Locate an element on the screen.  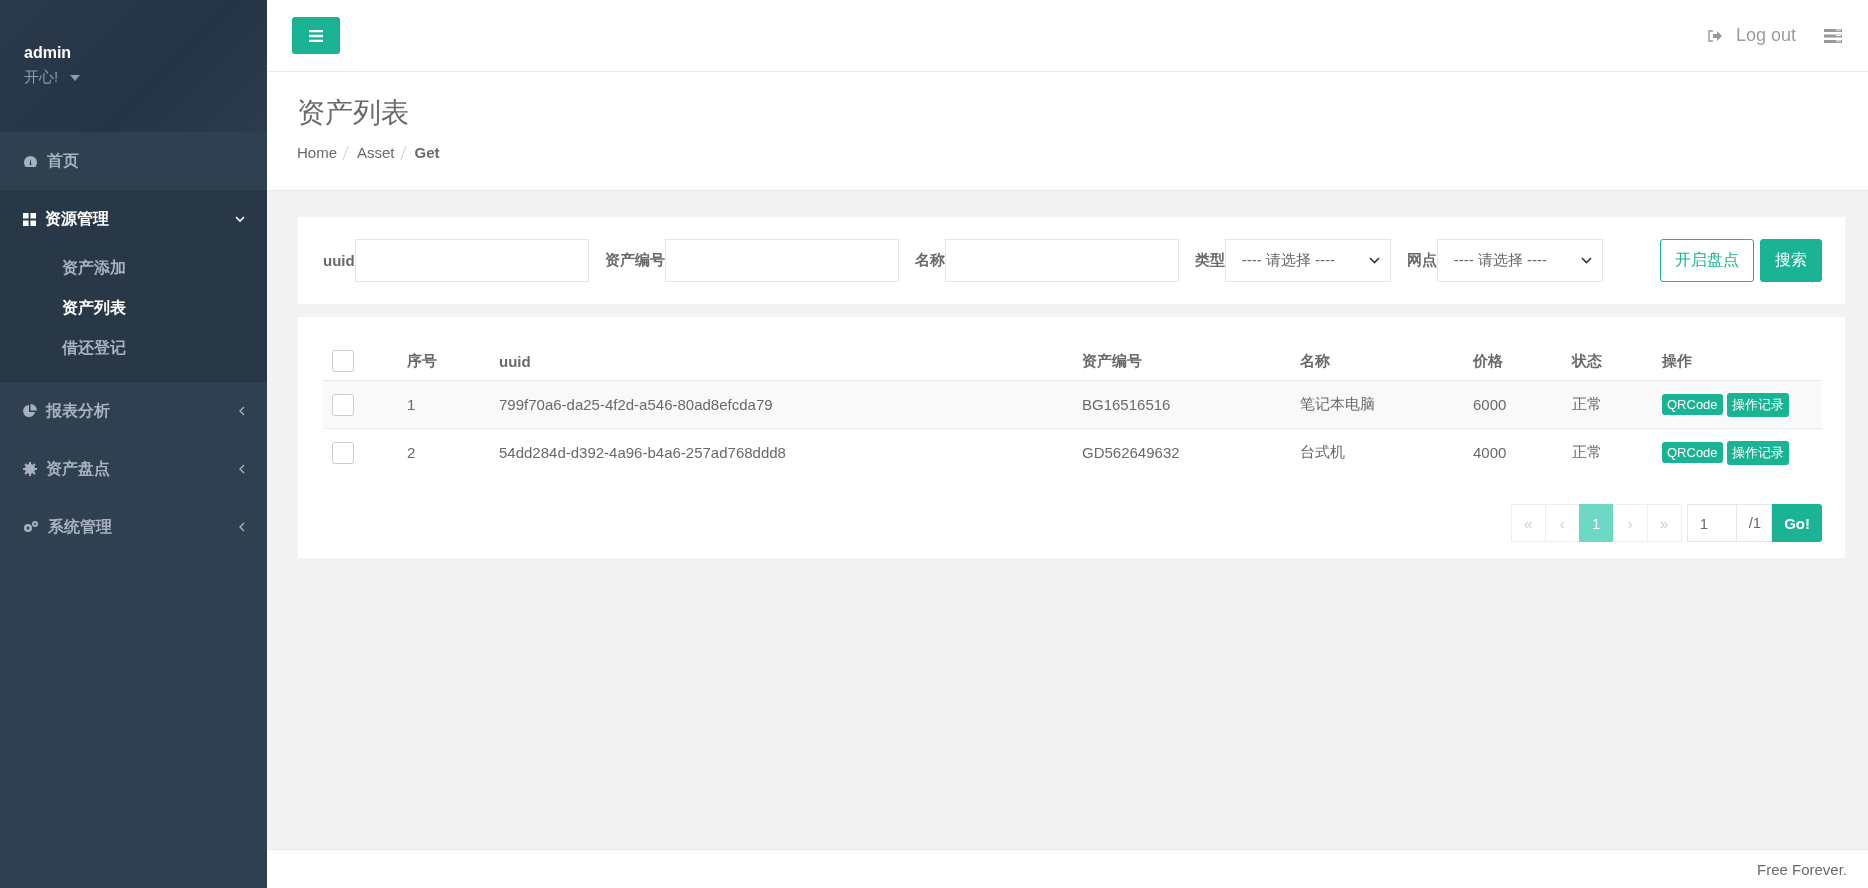
field-label: 类型 is located at coordinates (1209, 260).